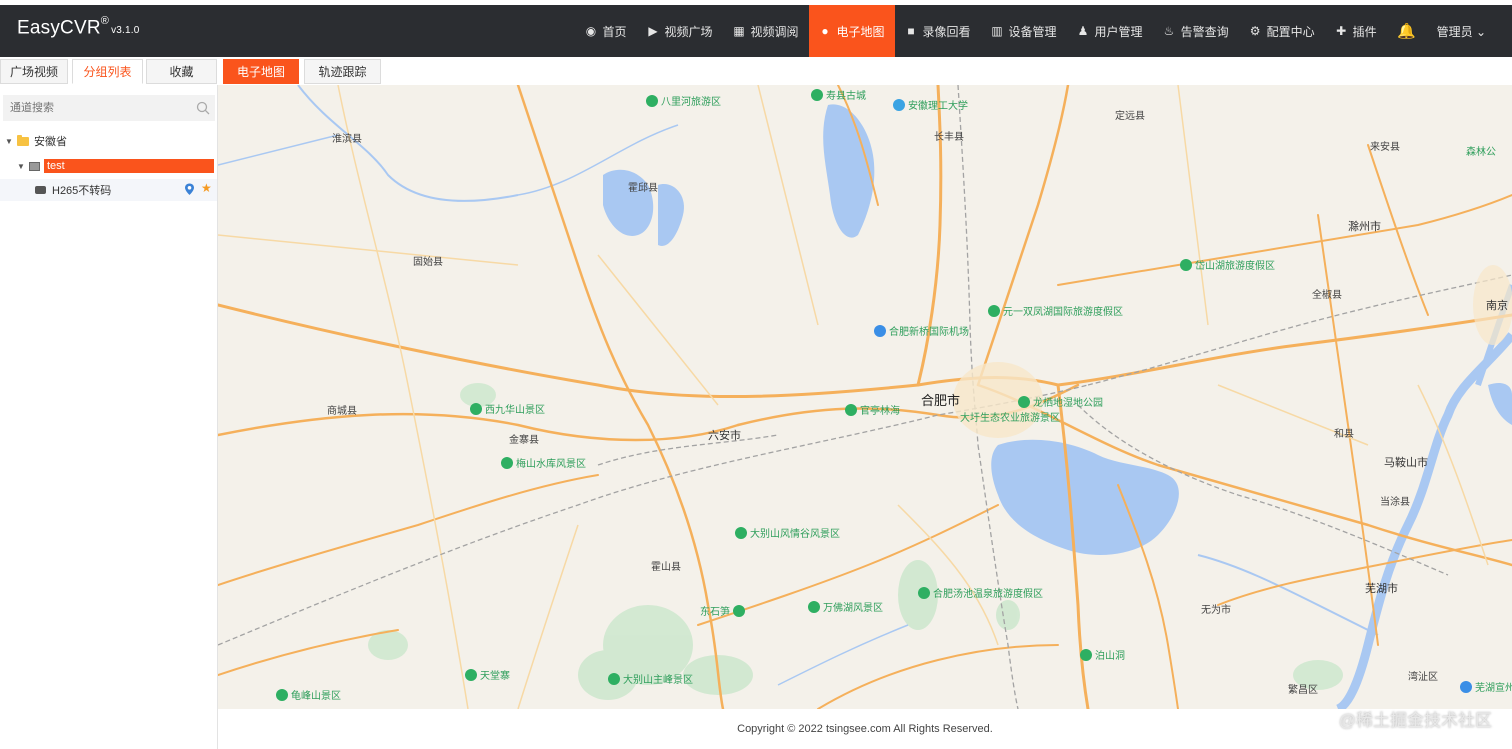 This screenshot has height=749, width=1512. What do you see at coordinates (40, 190) in the screenshot?
I see `camera-icon` at bounding box center [40, 190].